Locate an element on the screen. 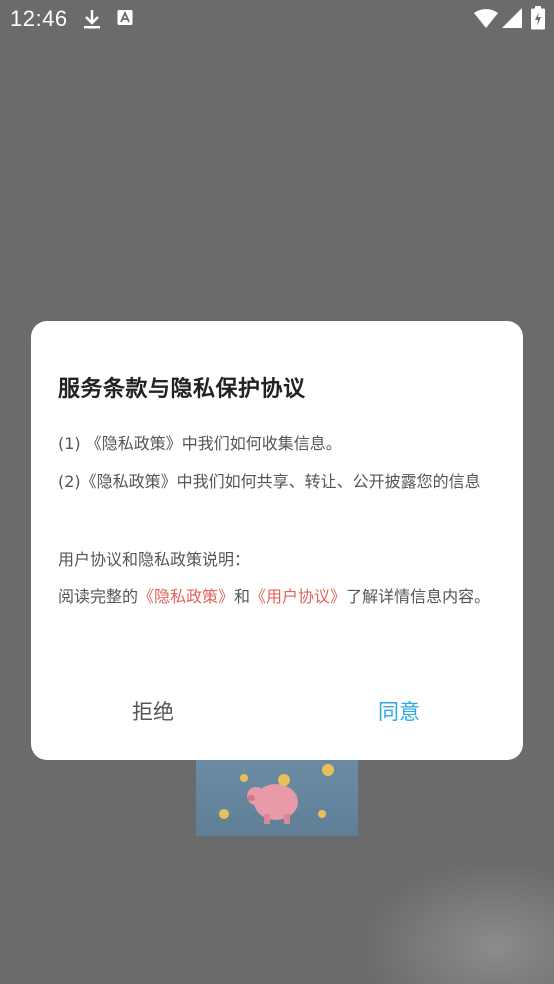 The image size is (554, 984). wifi-icon is located at coordinates (486, 18).